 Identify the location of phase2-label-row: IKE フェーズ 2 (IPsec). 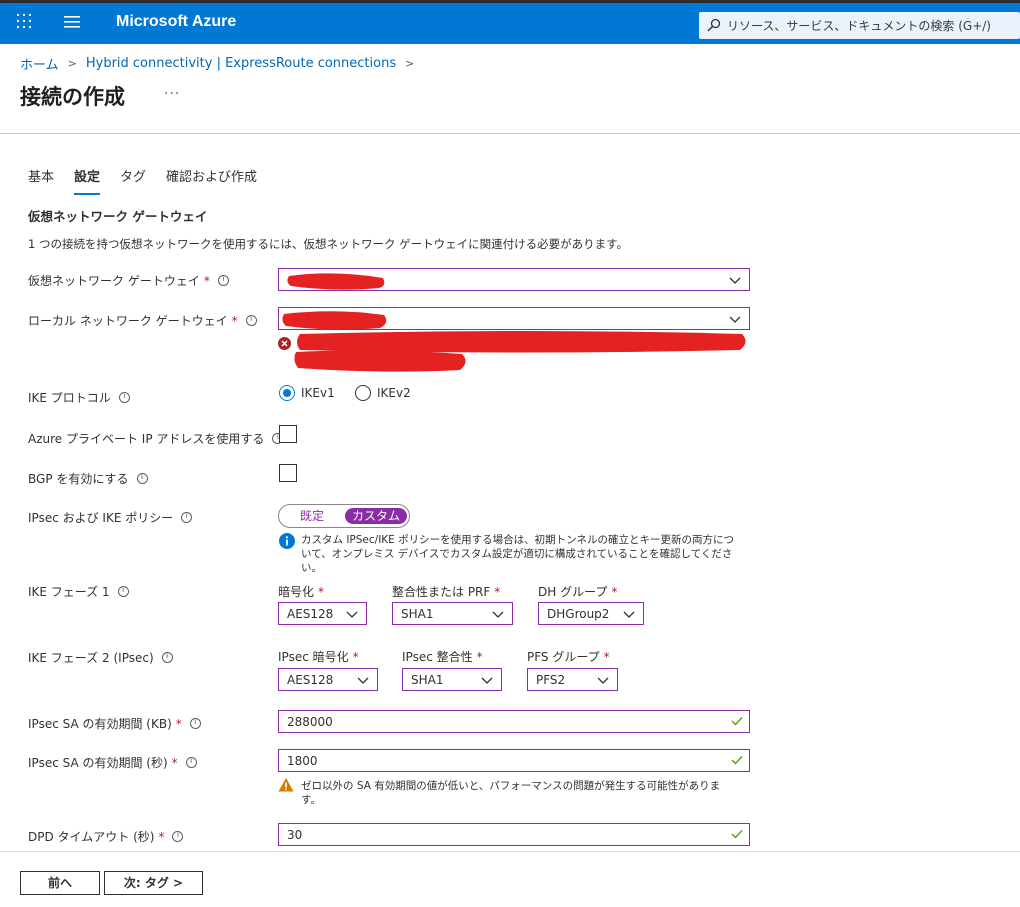
(100, 657).